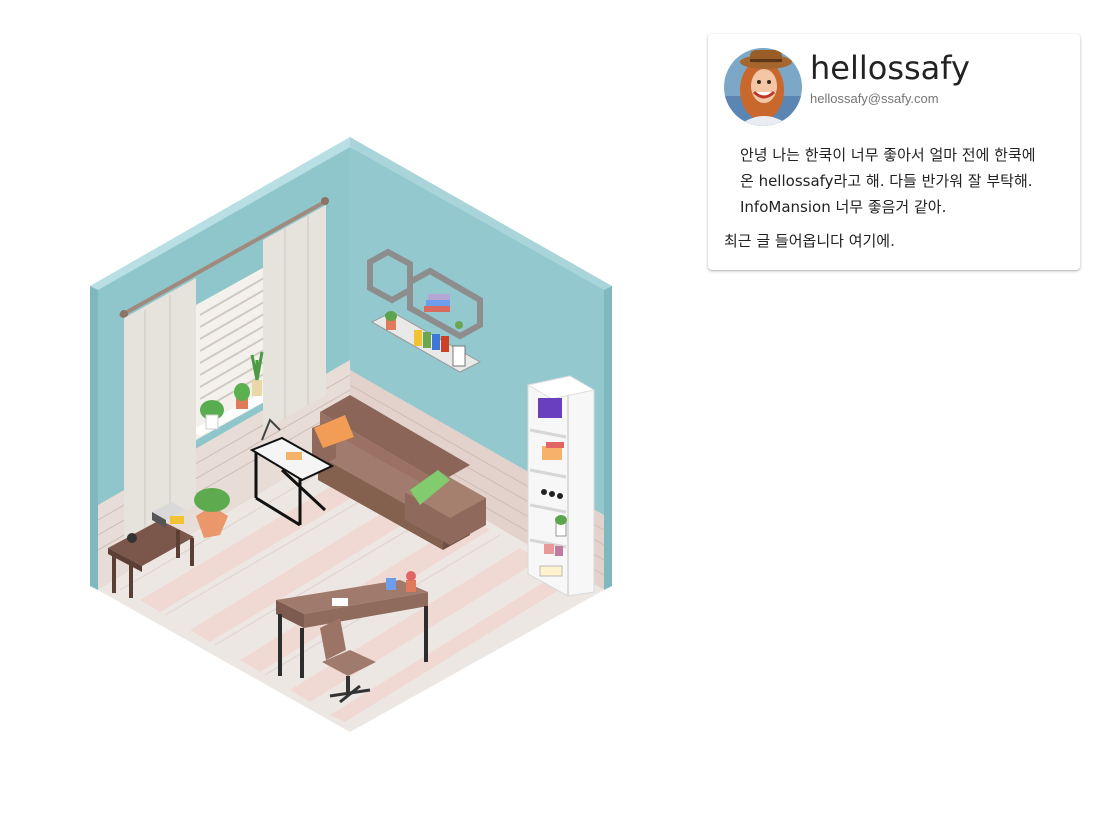  Describe the element at coordinates (94, 438) in the screenshot. I see `left-wall-outer-edge` at that location.